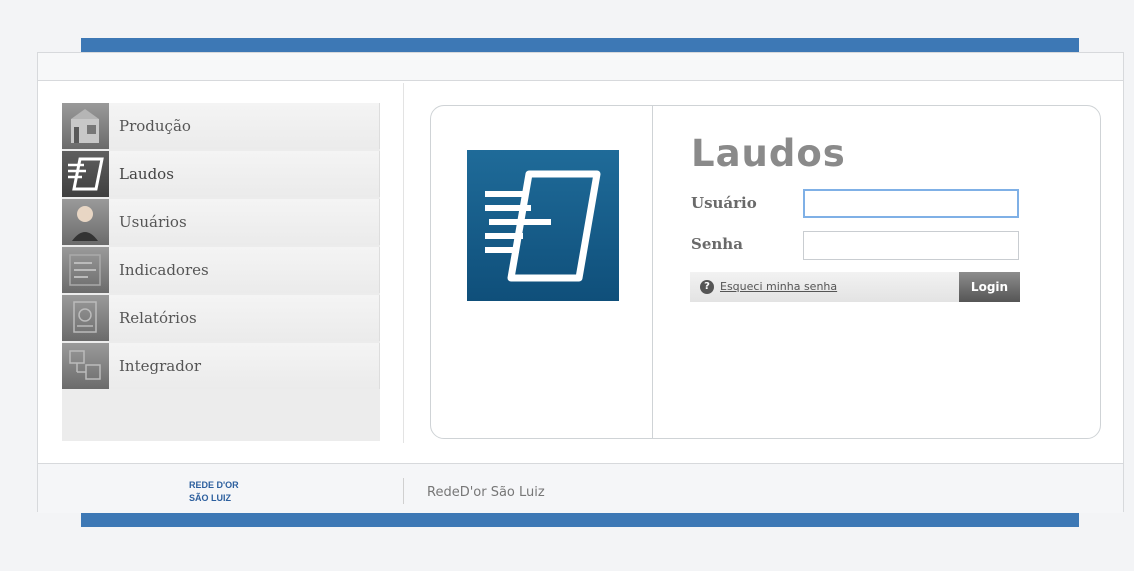  What do you see at coordinates (85, 318) in the screenshot?
I see `report-icon` at bounding box center [85, 318].